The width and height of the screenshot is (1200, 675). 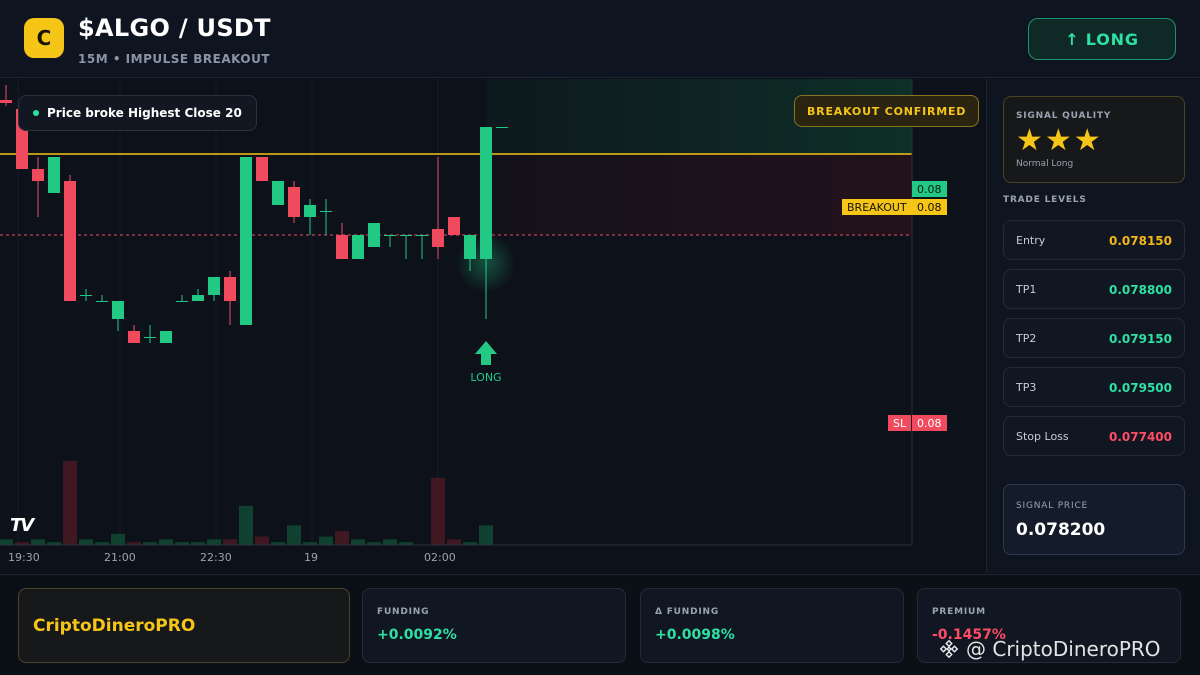 I want to click on level-name: Stop Loss, so click(x=1042, y=436).